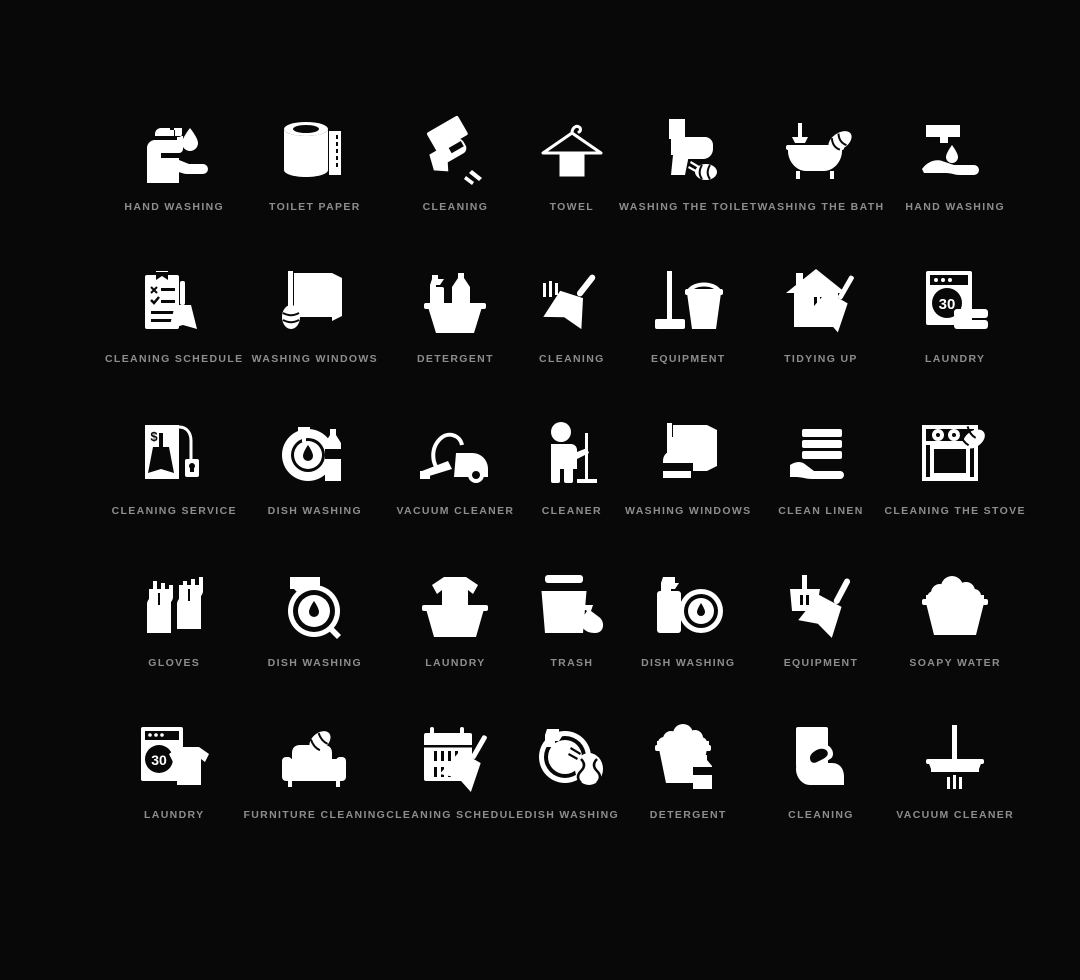 The width and height of the screenshot is (1080, 980). I want to click on icon-label: GLOVES, so click(174, 663).